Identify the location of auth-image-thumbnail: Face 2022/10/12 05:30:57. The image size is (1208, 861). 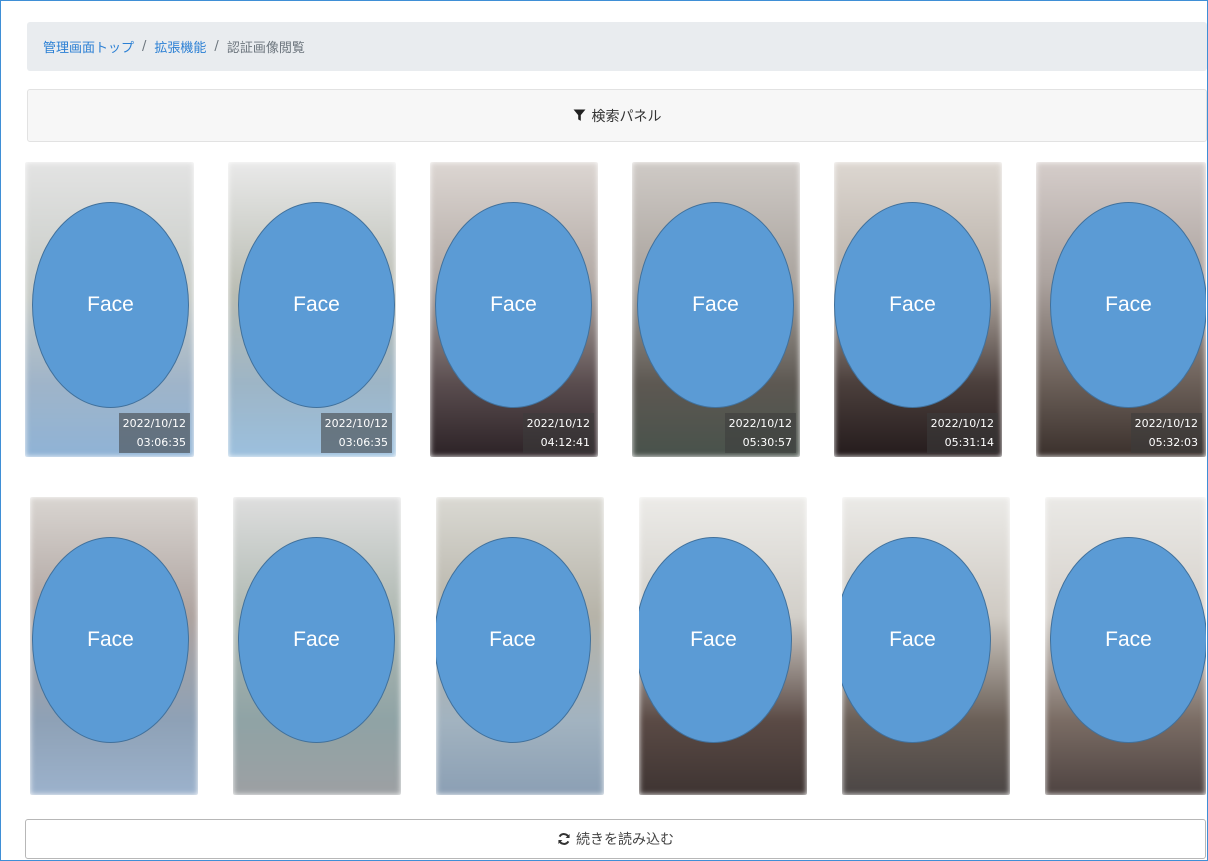
(716, 309).